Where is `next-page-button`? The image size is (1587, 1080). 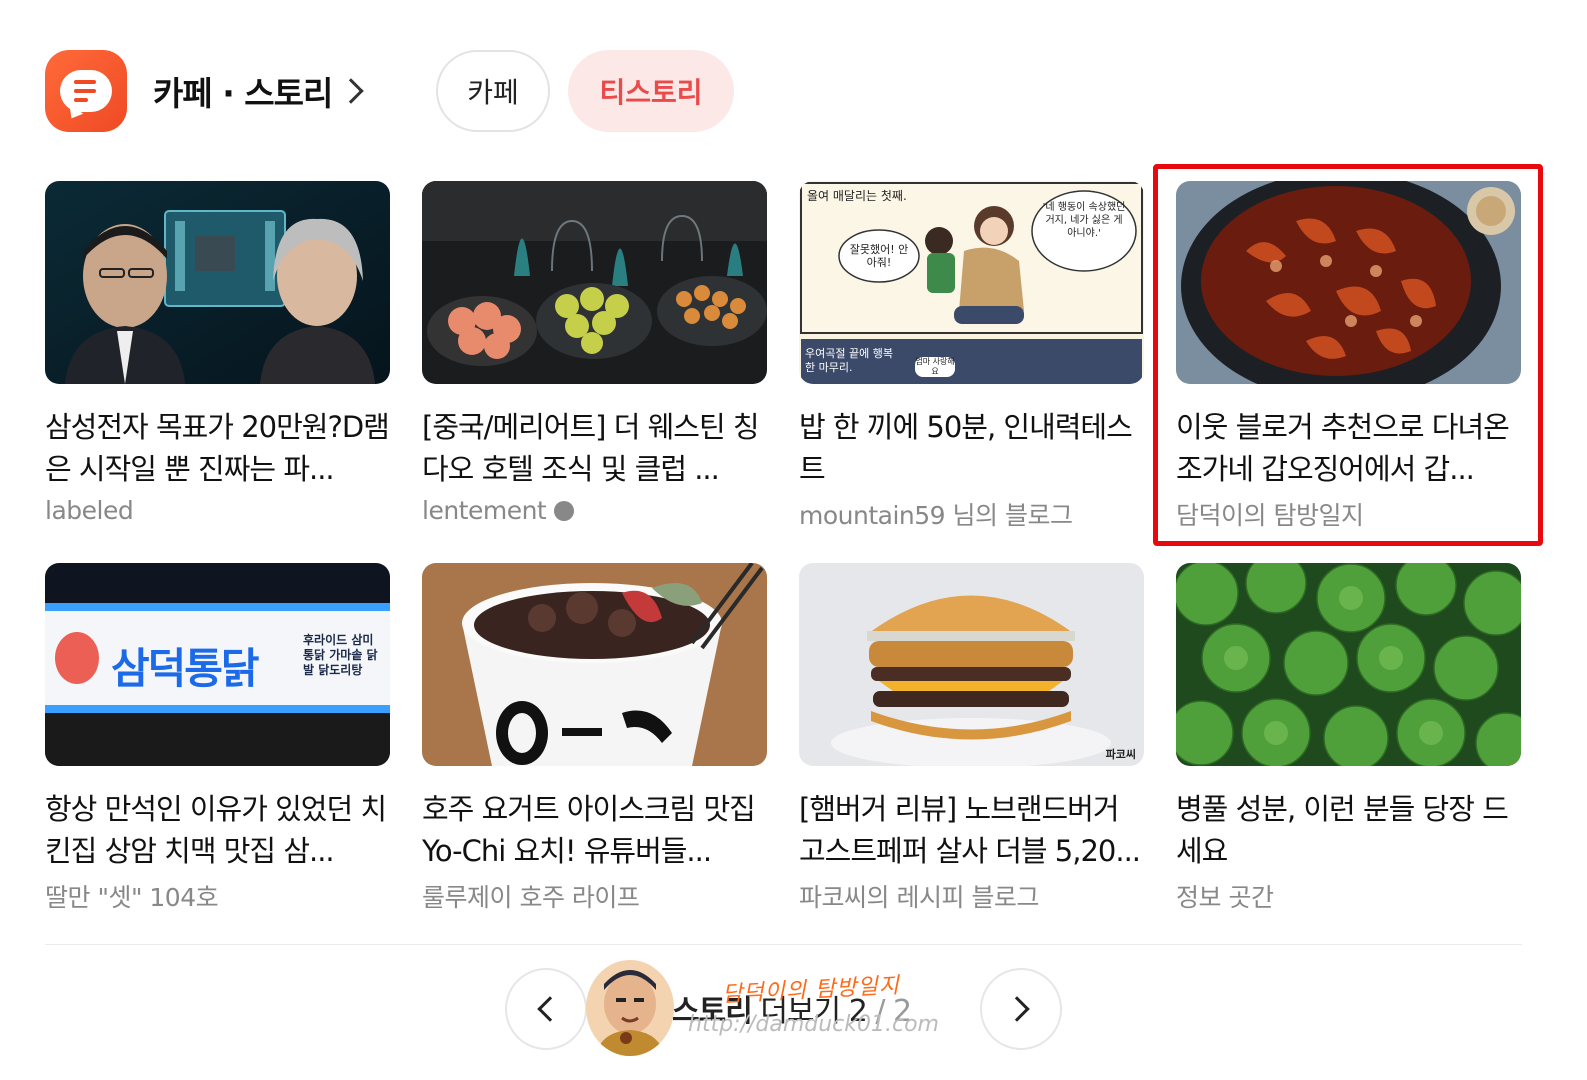 next-page-button is located at coordinates (1021, 1009).